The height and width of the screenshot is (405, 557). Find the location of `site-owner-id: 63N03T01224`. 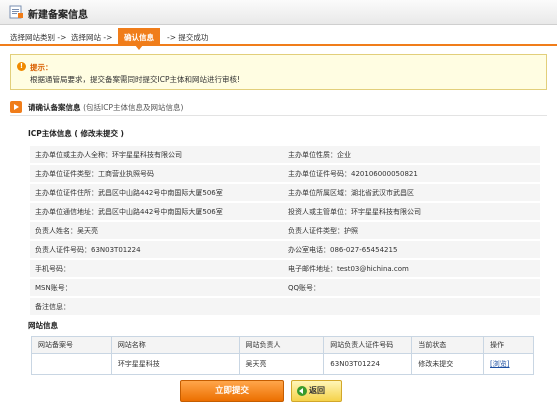

site-owner-id: 63N03T01224 is located at coordinates (368, 364).